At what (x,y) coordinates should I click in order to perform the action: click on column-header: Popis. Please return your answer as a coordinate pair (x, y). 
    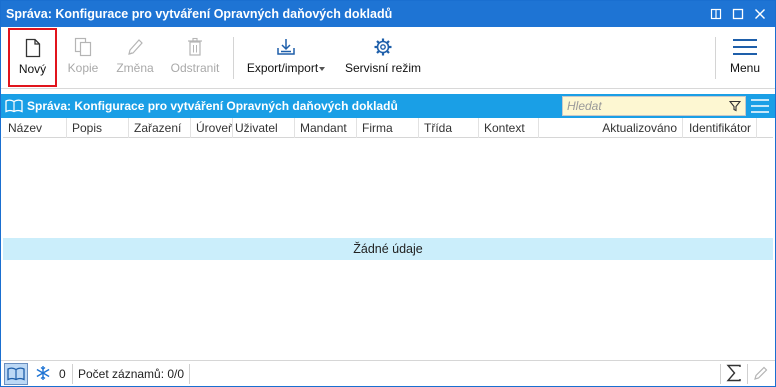
    Looking at the image, I should click on (98, 128).